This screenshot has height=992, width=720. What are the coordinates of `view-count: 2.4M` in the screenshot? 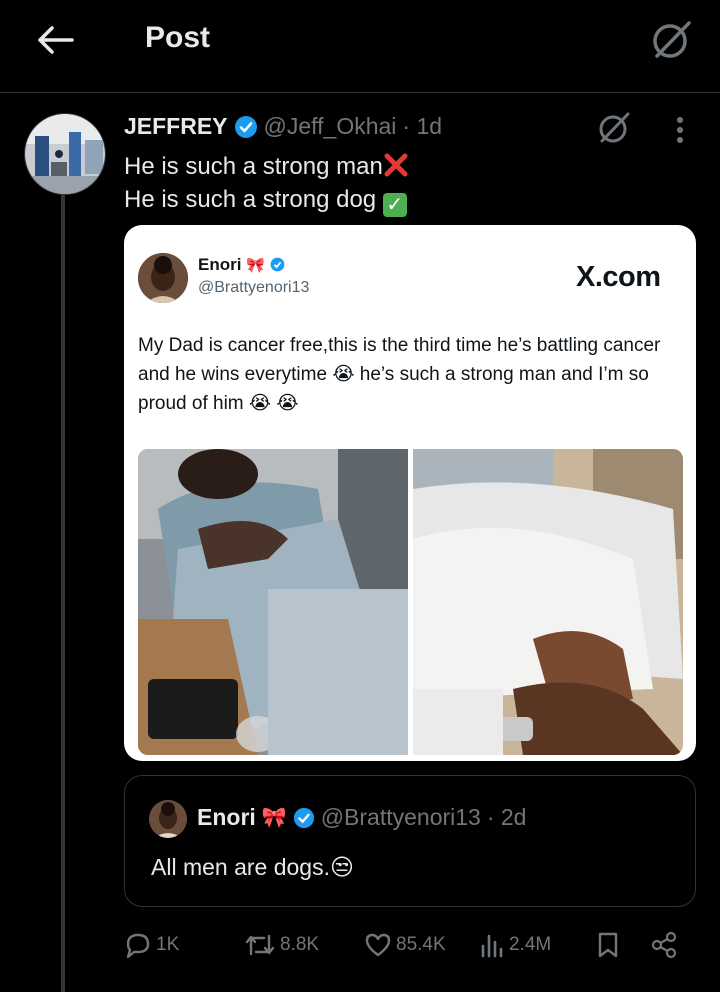 It's located at (530, 944).